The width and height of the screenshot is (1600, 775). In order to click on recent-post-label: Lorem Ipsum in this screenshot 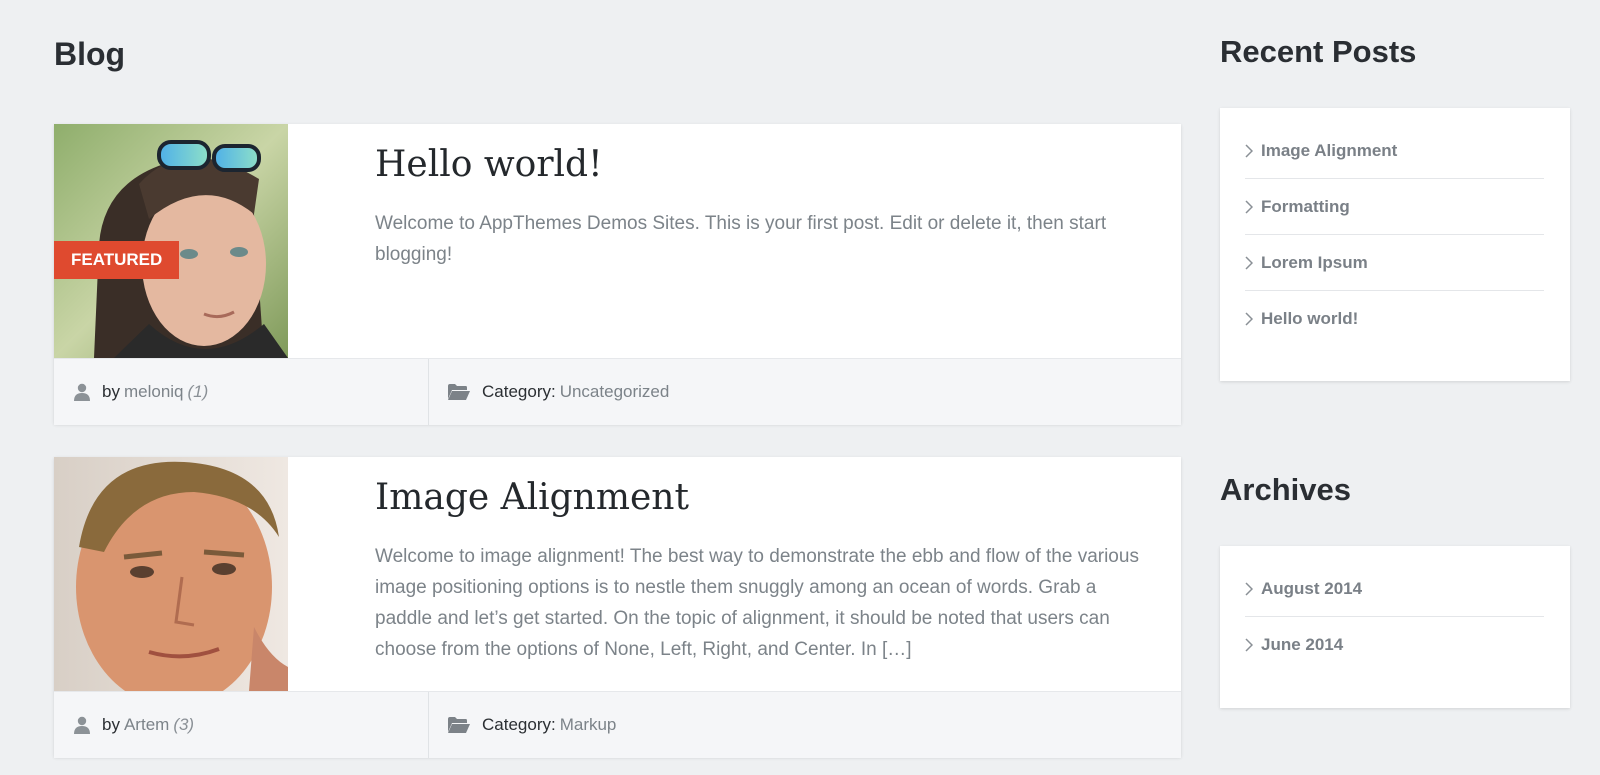, I will do `click(1314, 262)`.